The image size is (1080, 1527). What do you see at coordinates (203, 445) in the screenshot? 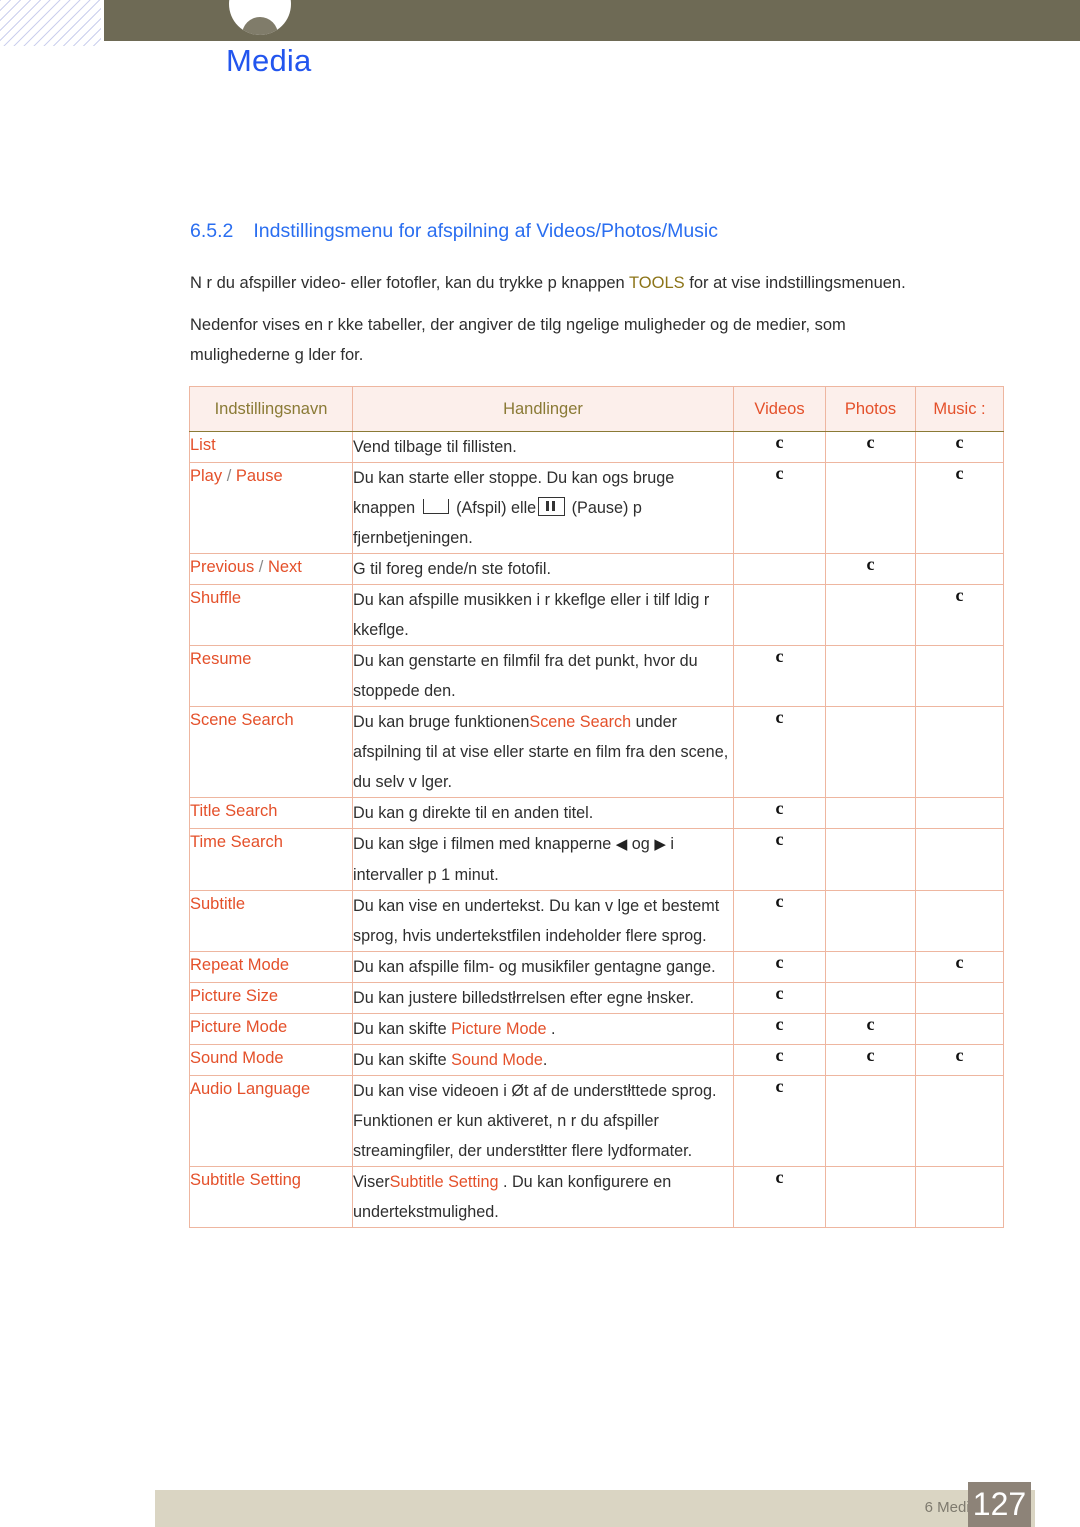
I see `setting-name-text: List` at bounding box center [203, 445].